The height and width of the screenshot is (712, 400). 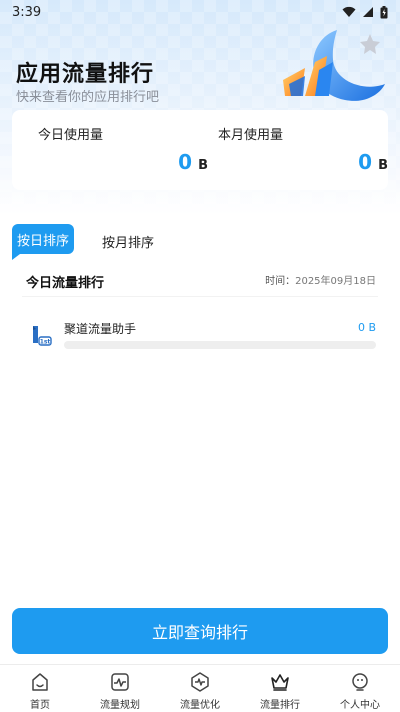 What do you see at coordinates (128, 241) in the screenshot?
I see `tab-monthly-sort: 按月排序` at bounding box center [128, 241].